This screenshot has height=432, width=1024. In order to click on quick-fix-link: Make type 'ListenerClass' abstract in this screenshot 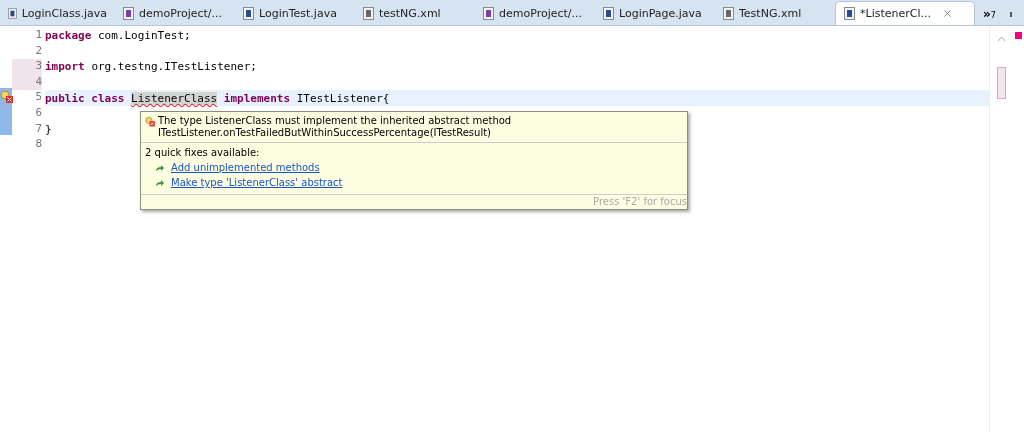, I will do `click(257, 182)`.